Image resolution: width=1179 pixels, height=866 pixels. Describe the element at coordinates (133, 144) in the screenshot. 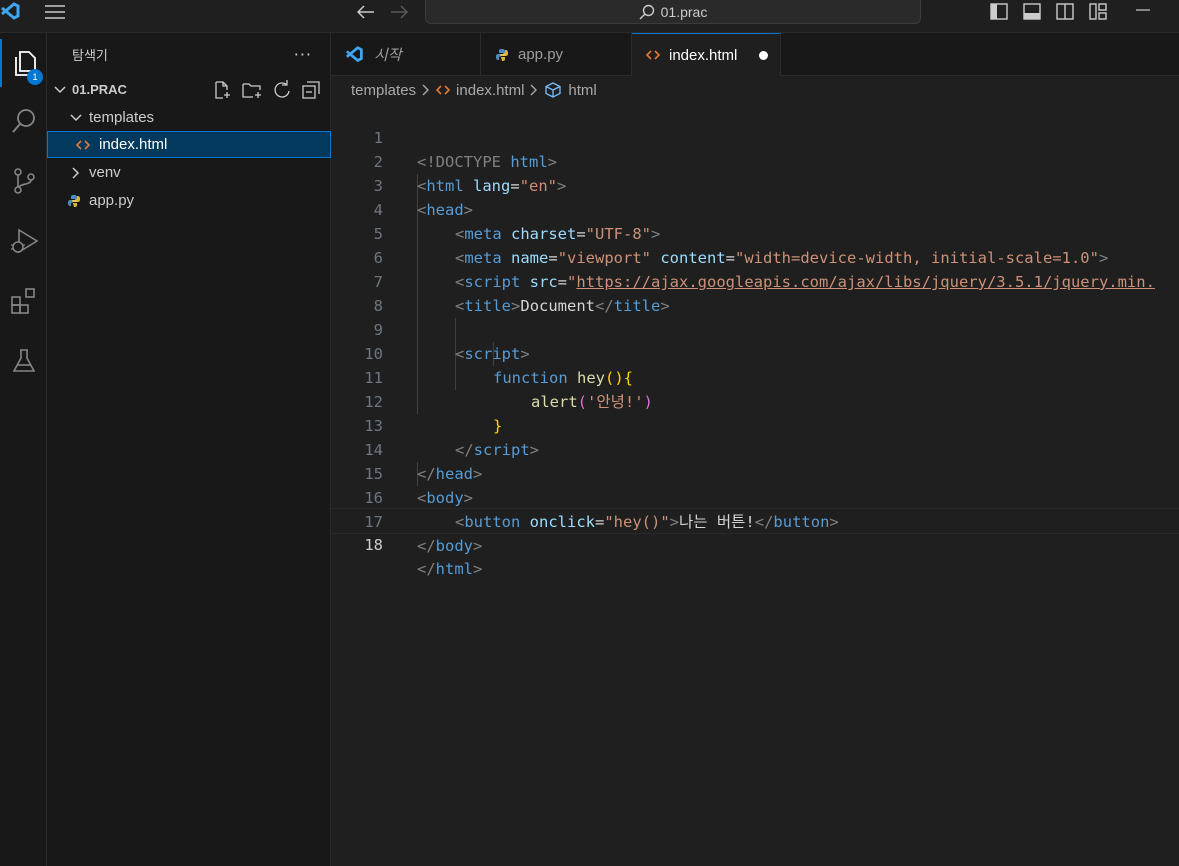

I see `tree-item-label: index.html` at that location.